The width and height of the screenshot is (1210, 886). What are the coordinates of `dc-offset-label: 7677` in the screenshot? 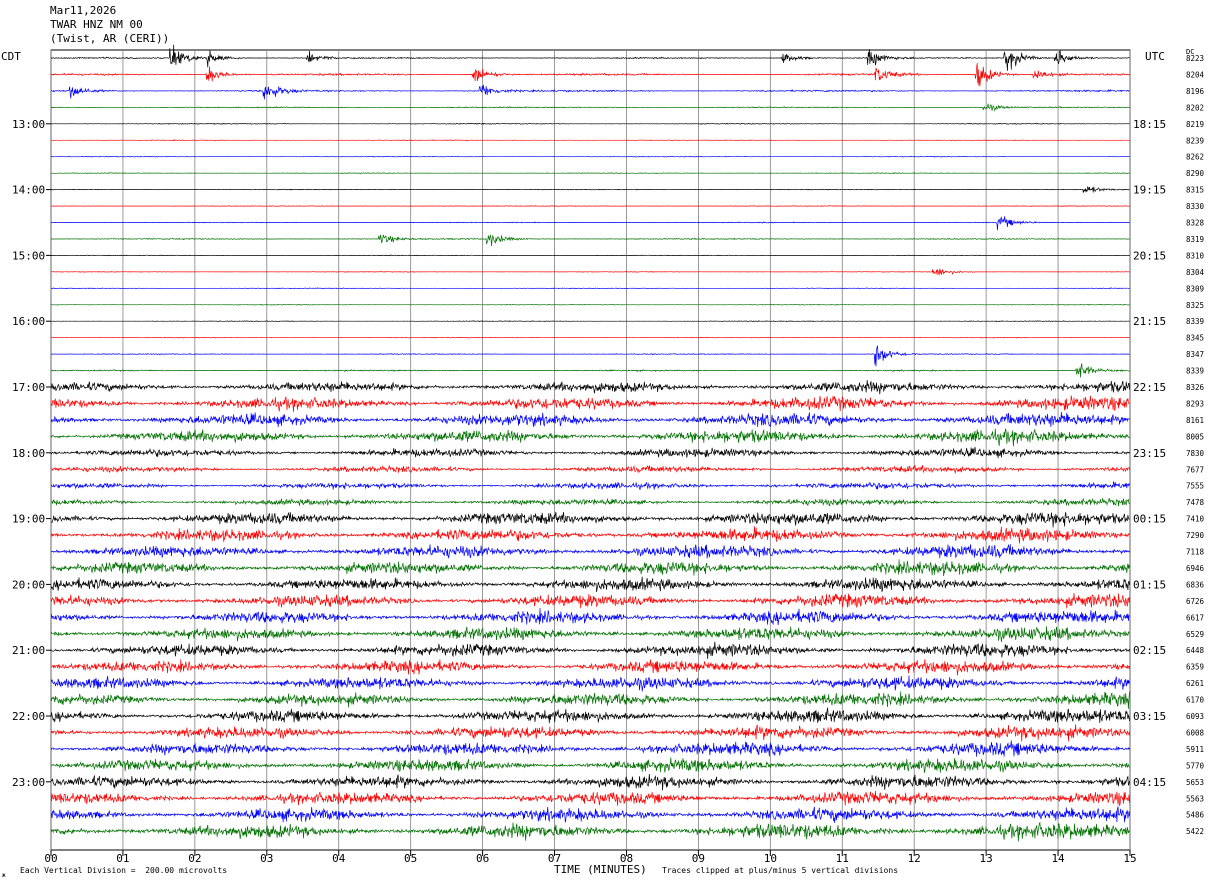 It's located at (1195, 469).